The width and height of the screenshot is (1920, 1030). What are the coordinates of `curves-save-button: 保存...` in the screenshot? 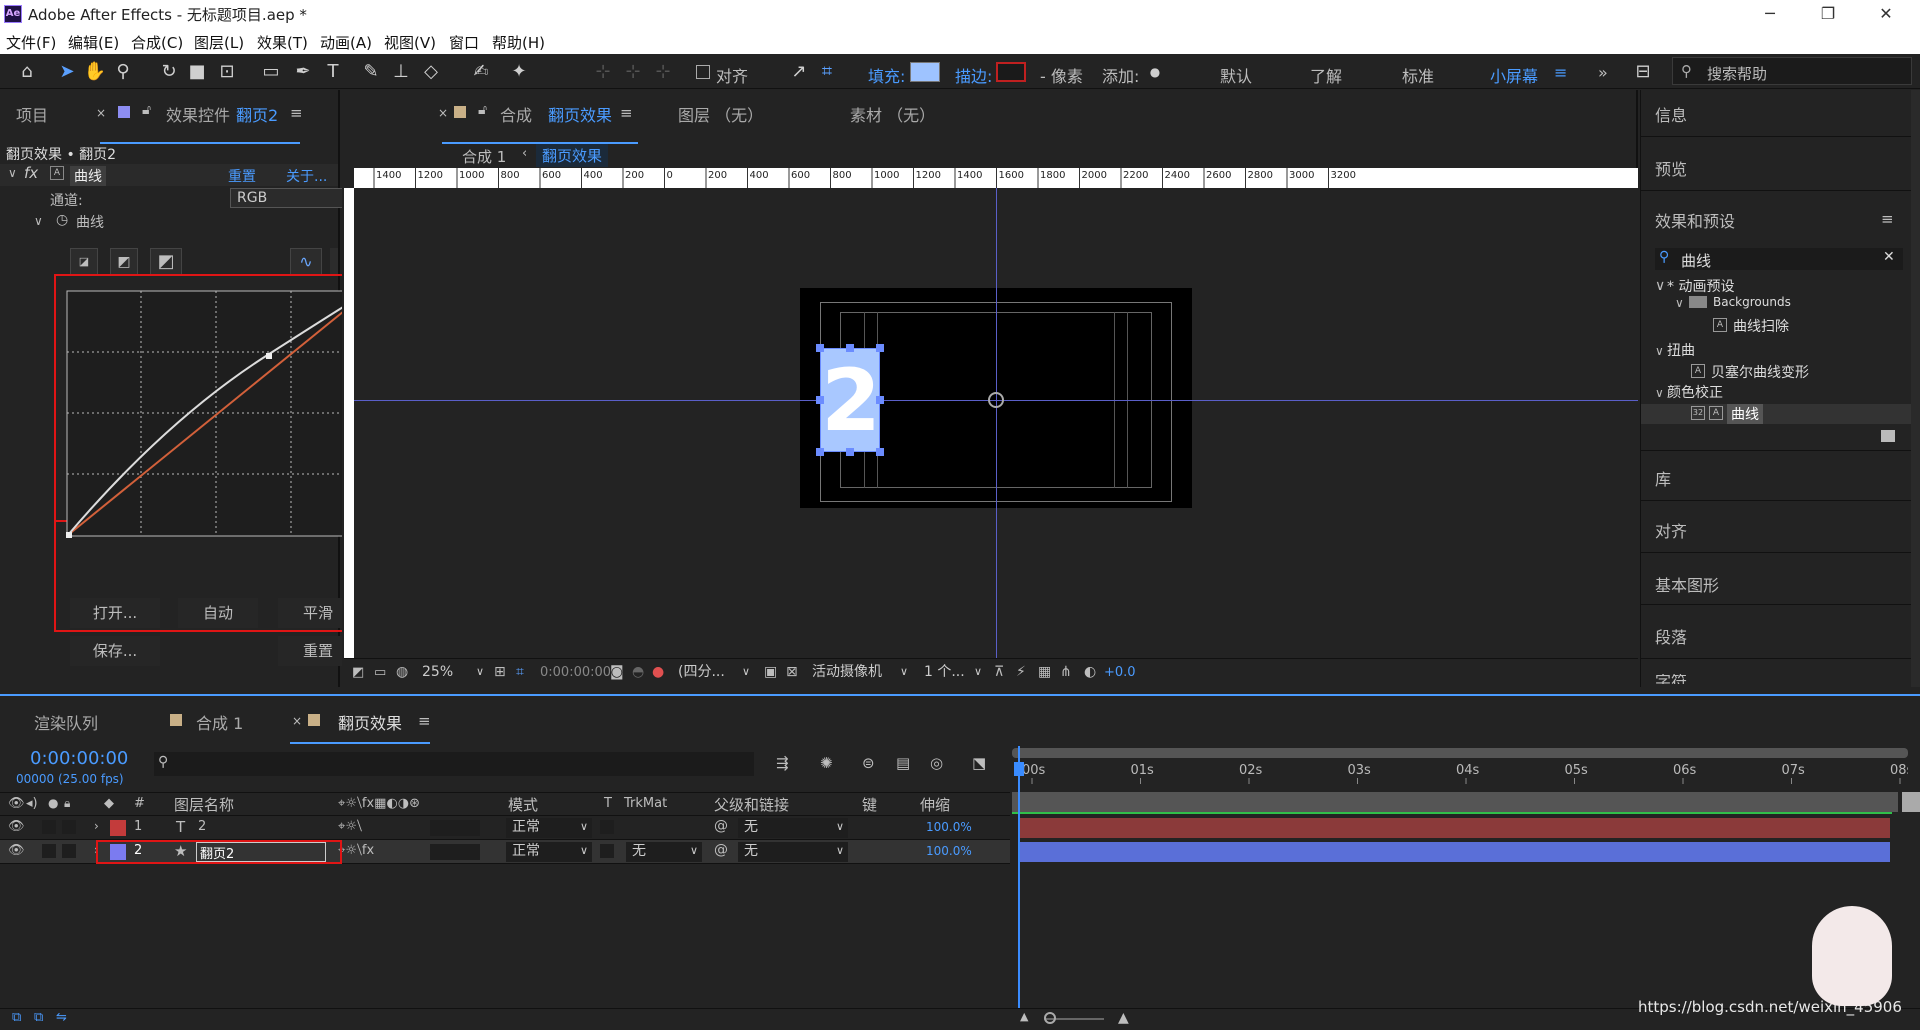 It's located at (115, 651).